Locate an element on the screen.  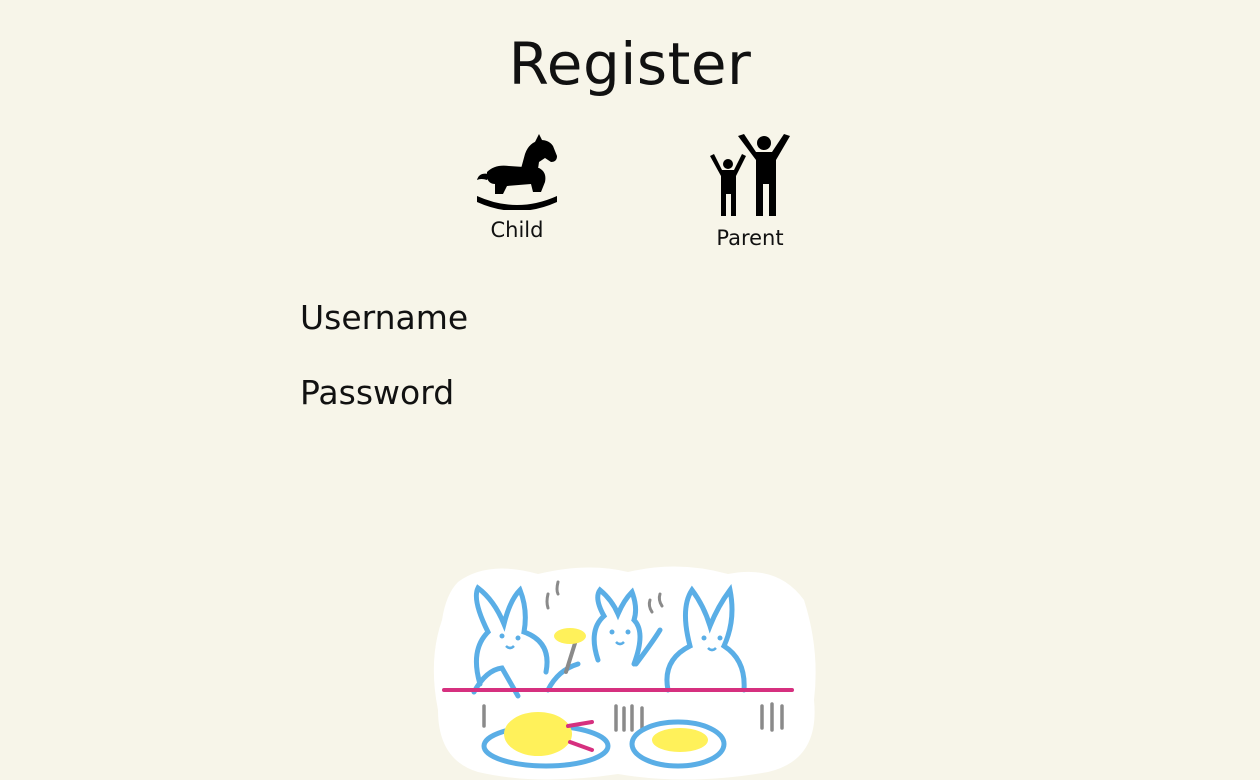
role-child-button: Child is located at coordinates (517, 187).